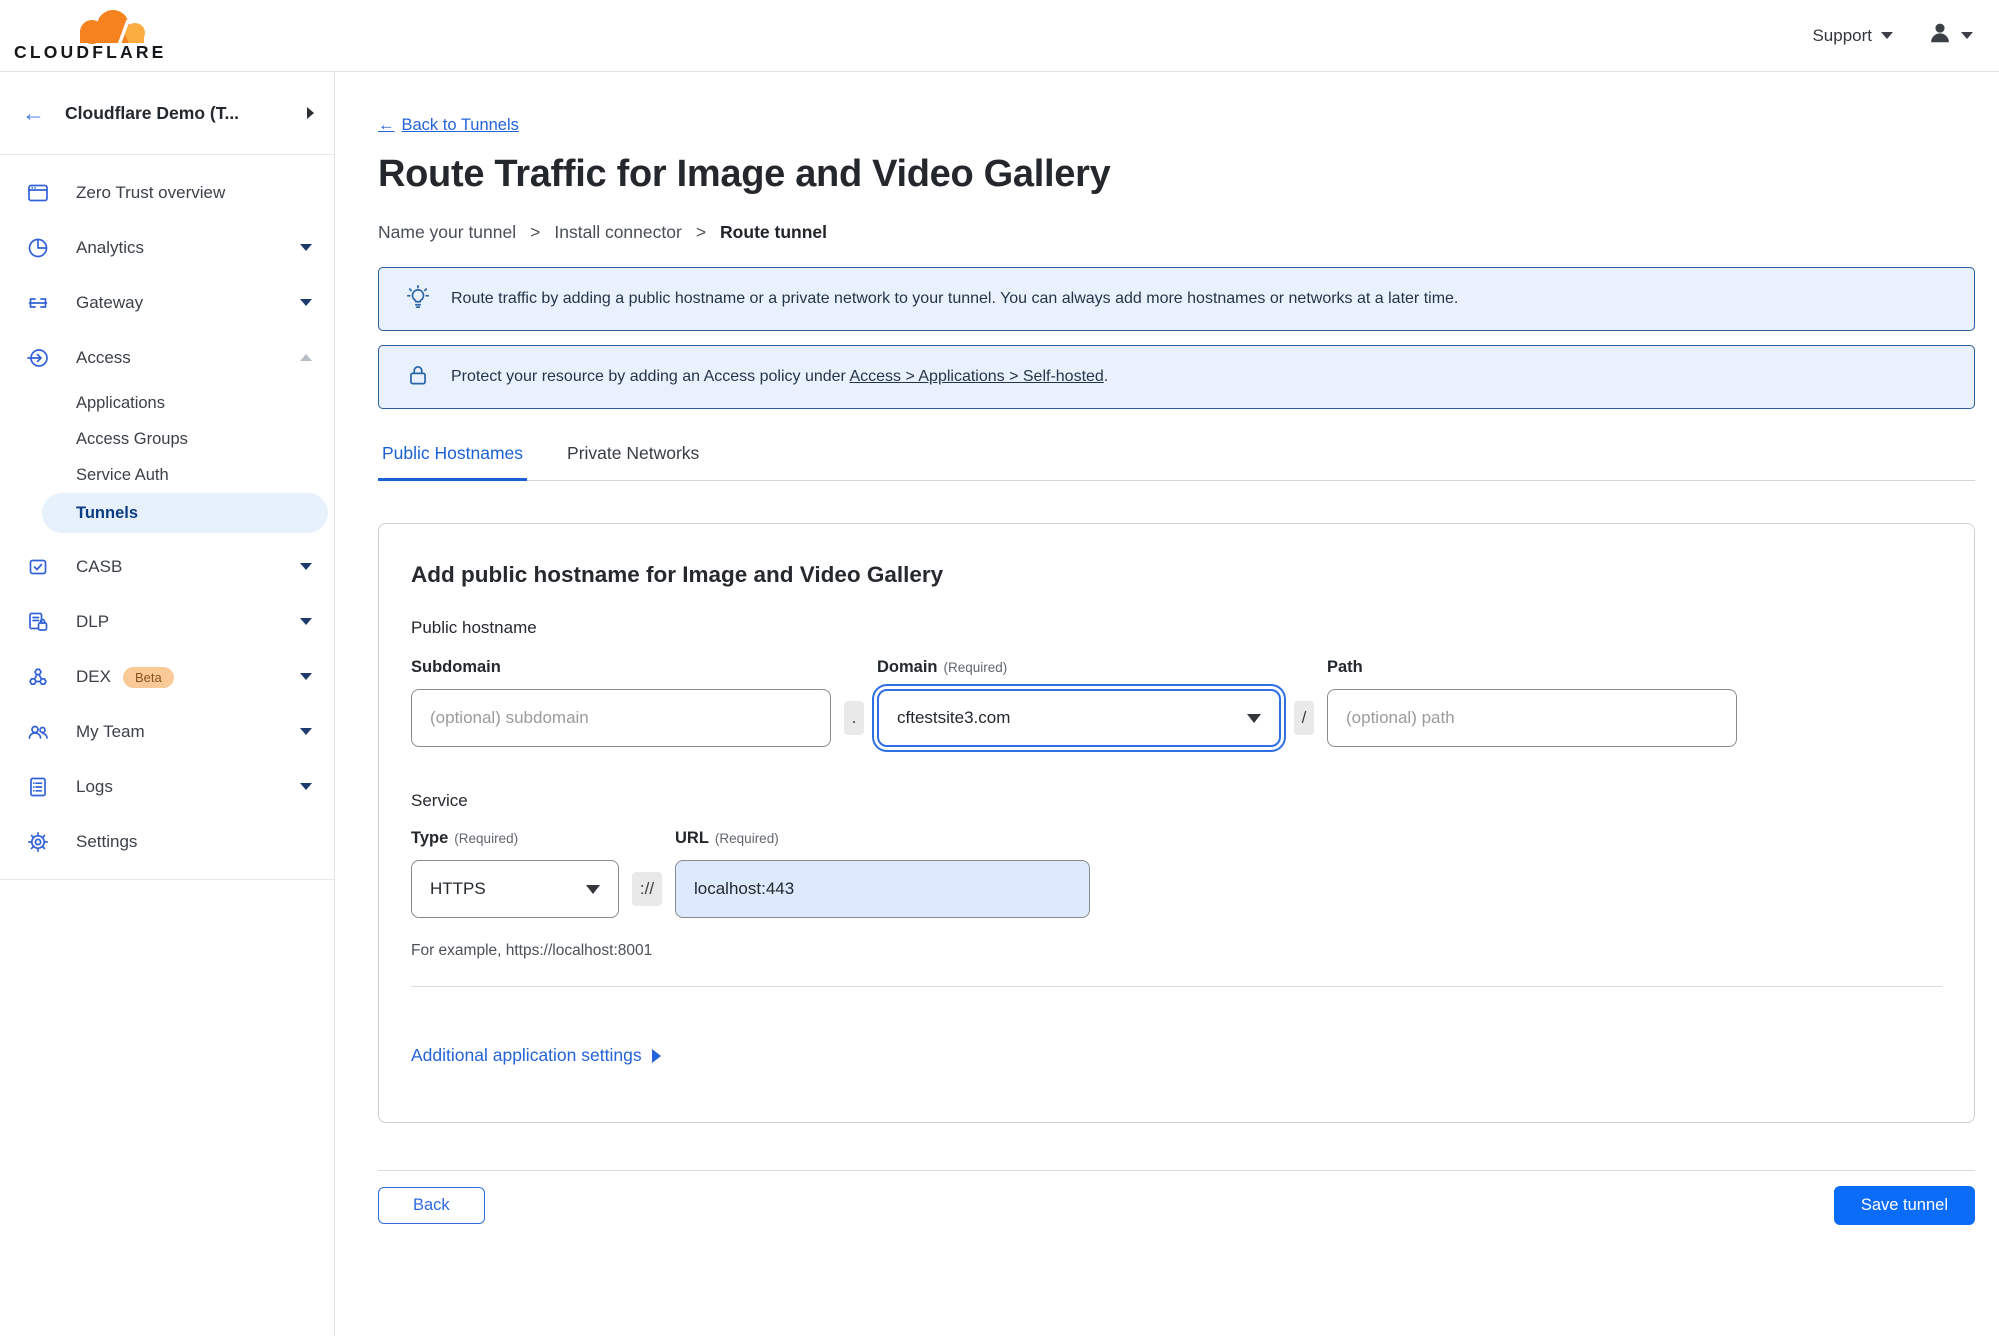 The width and height of the screenshot is (1999, 1336). Describe the element at coordinates (621, 718) in the screenshot. I see `subdomain-input` at that location.